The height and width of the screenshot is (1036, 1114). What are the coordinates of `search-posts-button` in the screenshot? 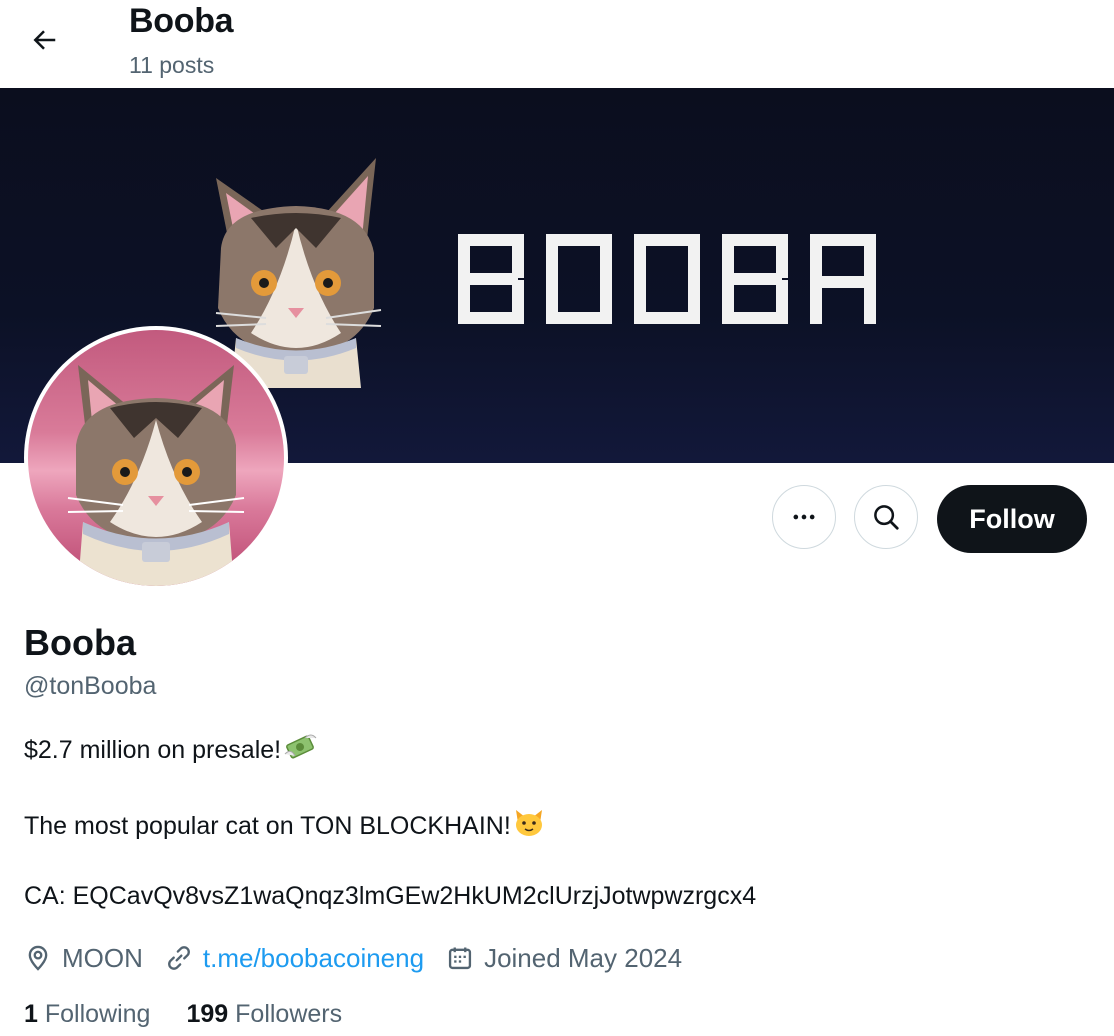 It's located at (886, 517).